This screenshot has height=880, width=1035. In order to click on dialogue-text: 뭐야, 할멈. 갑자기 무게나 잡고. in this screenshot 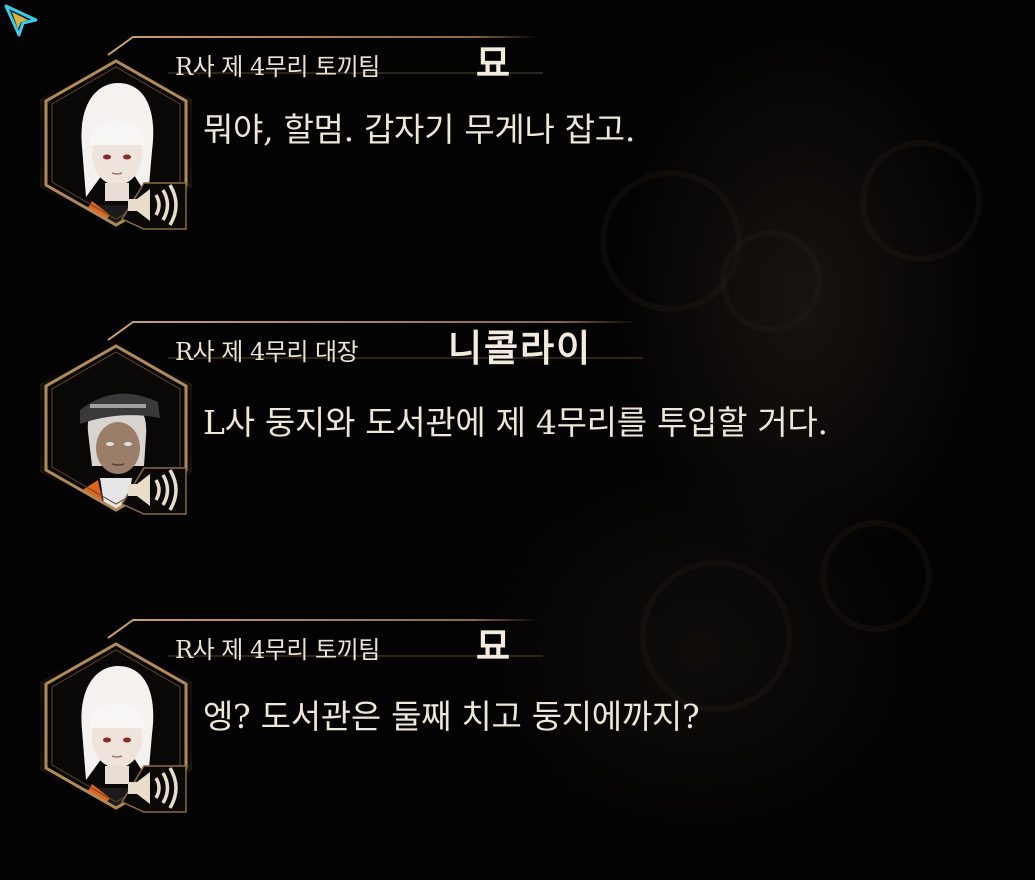, I will do `click(419, 129)`.